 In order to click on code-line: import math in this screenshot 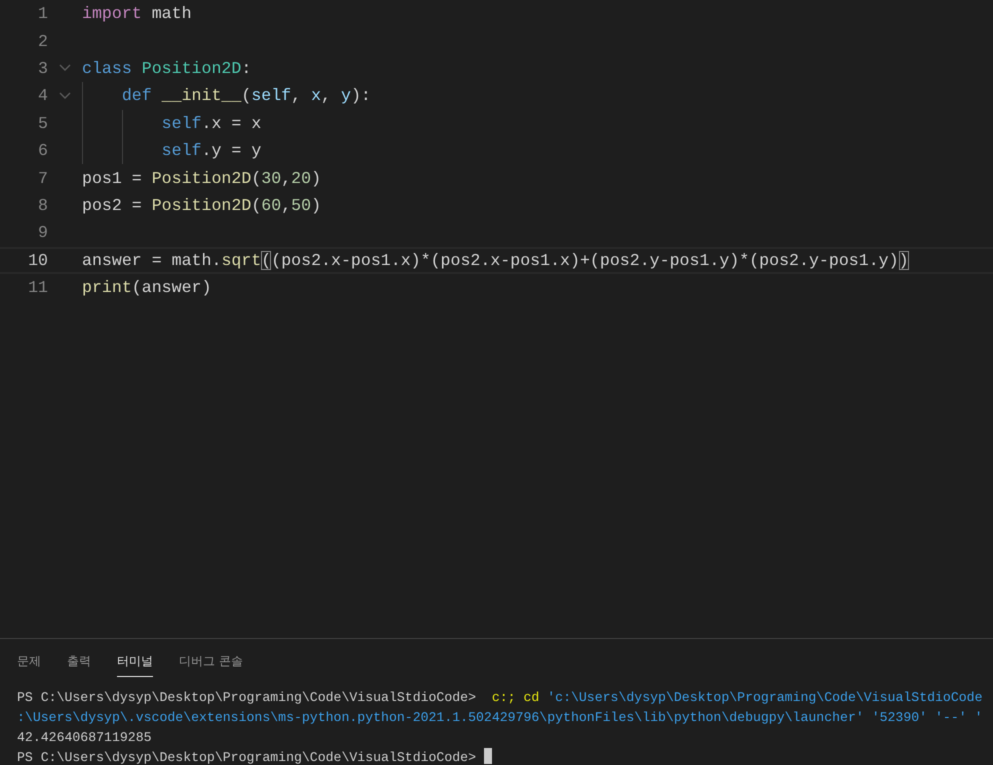, I will do `click(137, 14)`.